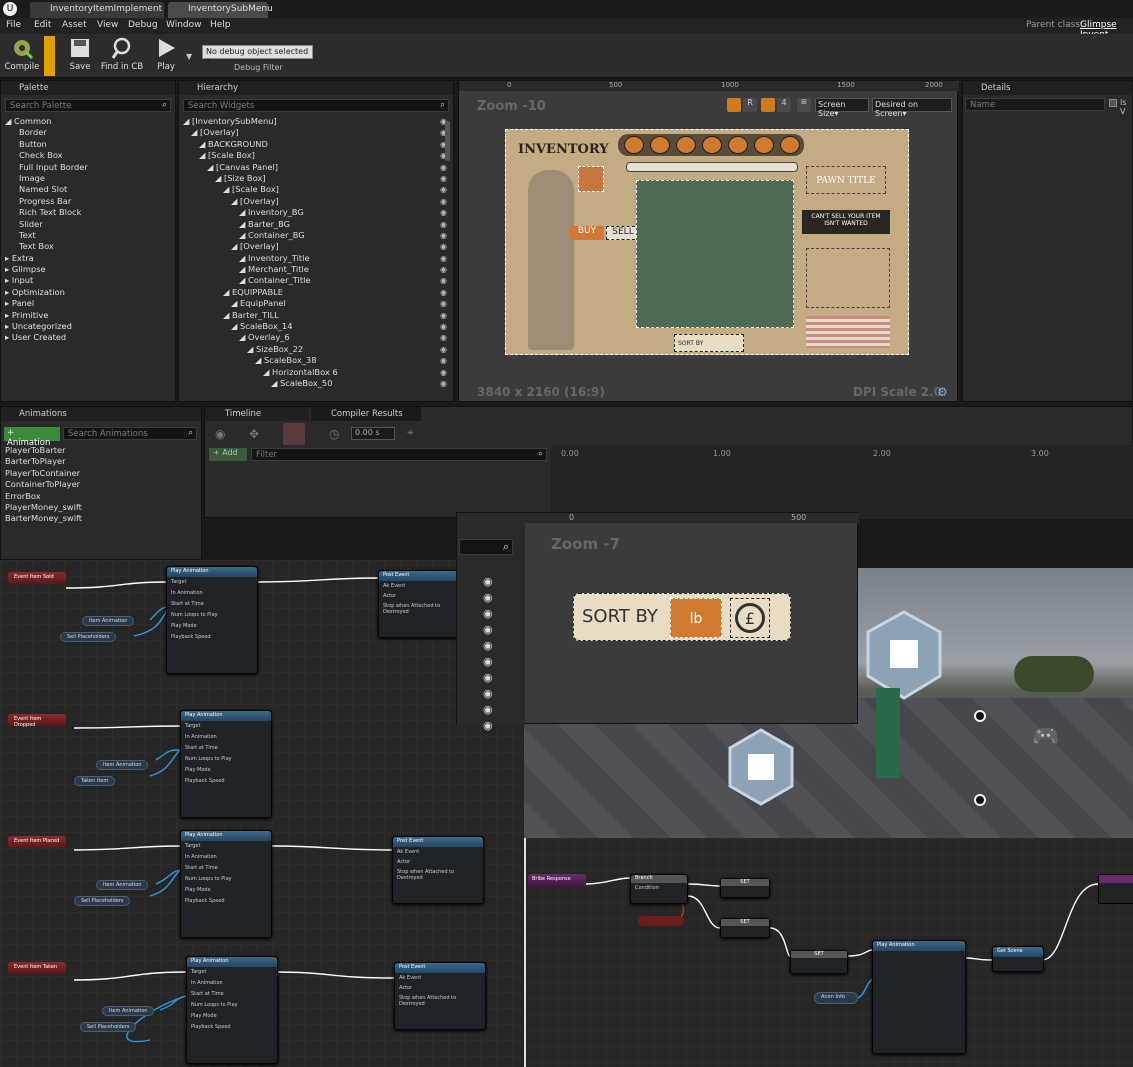  I want to click on zoom-inset-viewport: ⌕ ◉ ◉ ◉ ◉ ◉ ◉ ◉ ◉ ◉ ◉ 0 500 Zoom -7 SORT BY lb £, so click(657, 622).